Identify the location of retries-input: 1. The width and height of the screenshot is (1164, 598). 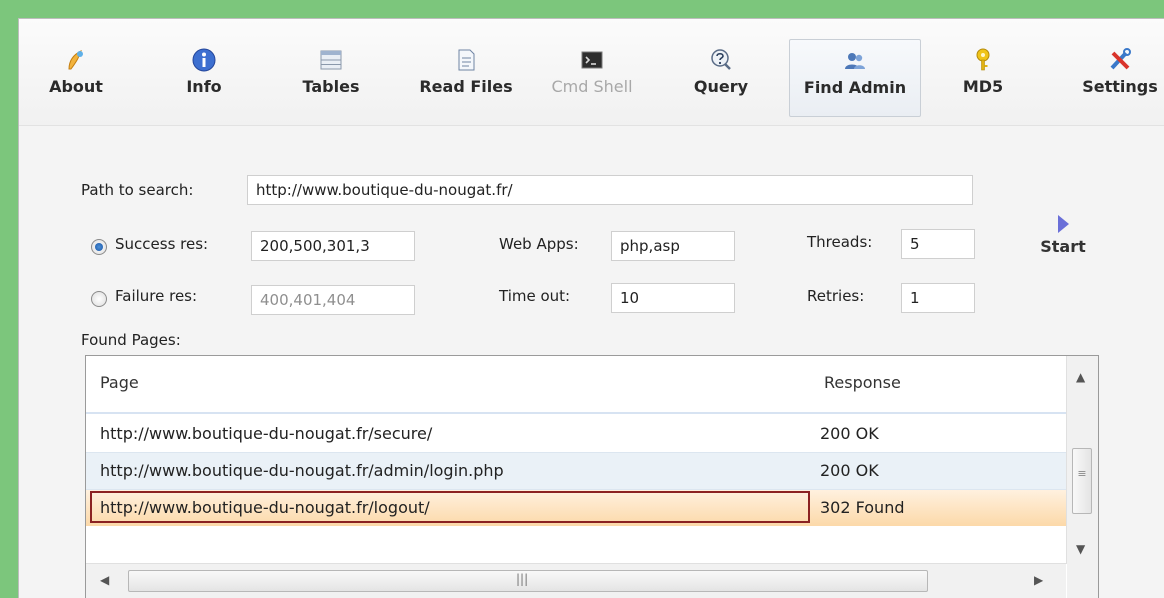
(938, 298).